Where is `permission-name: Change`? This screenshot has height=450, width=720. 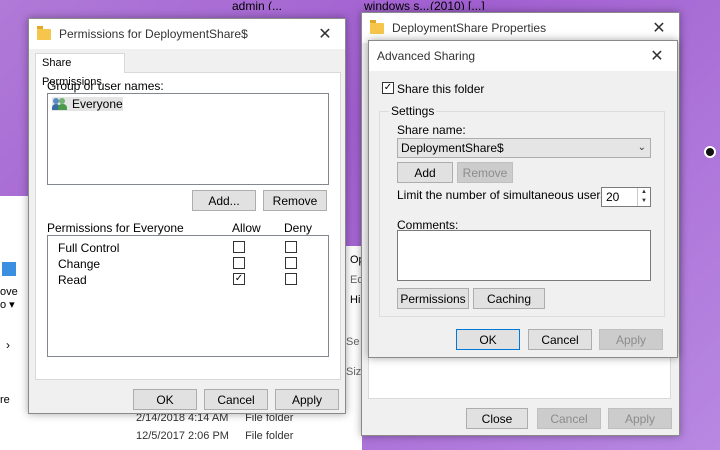 permission-name: Change is located at coordinates (79, 264).